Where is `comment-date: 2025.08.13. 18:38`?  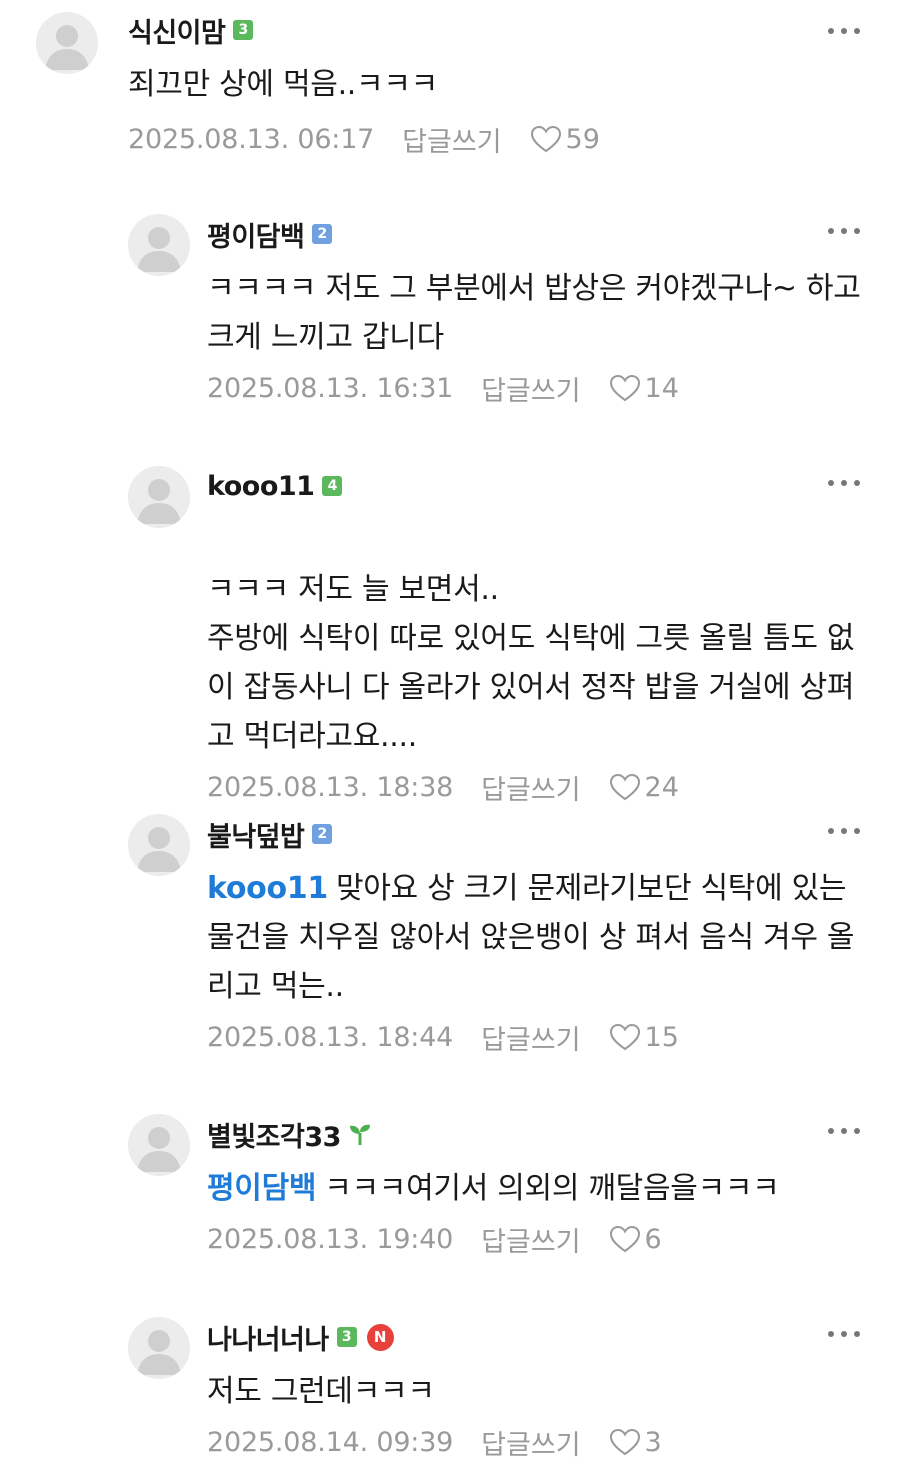 comment-date: 2025.08.13. 18:38 is located at coordinates (330, 787).